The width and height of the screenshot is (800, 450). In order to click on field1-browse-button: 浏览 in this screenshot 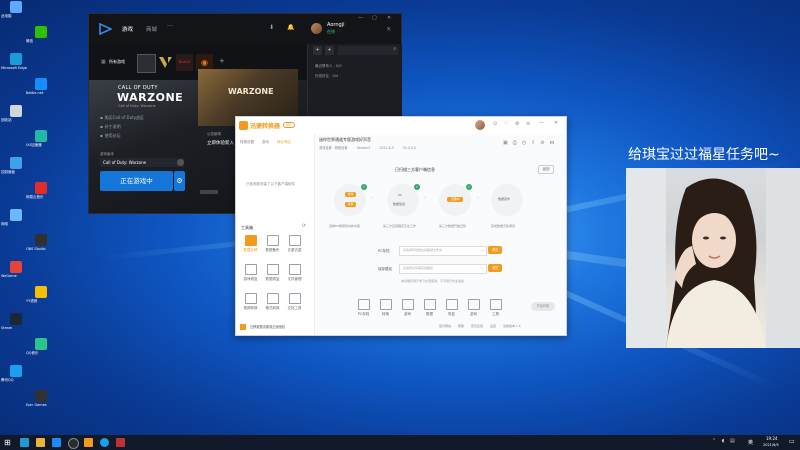, I will do `click(495, 250)`.